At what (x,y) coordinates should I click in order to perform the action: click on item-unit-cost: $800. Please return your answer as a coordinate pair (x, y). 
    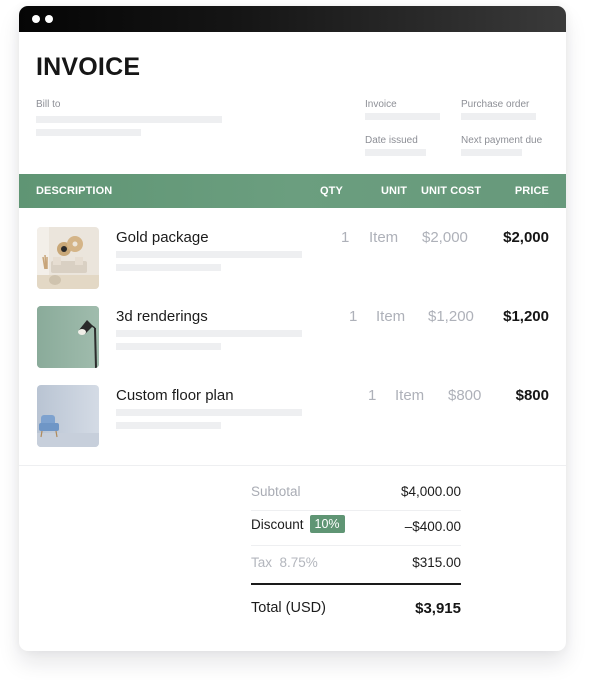
    Looking at the image, I should click on (465, 395).